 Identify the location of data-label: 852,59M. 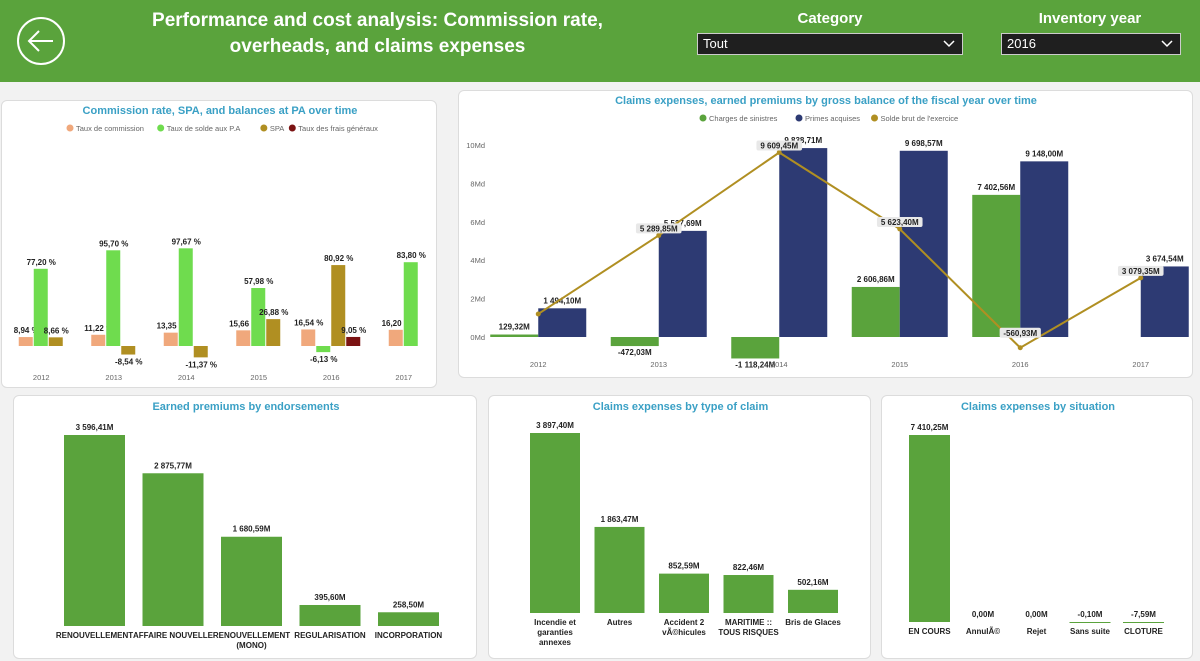
(683, 566).